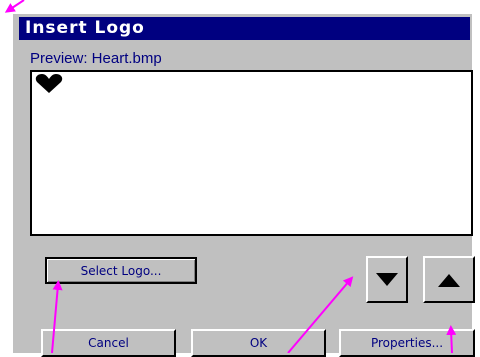 Image resolution: width=480 pixels, height=357 pixels. What do you see at coordinates (14, 6) in the screenshot?
I see `annotation-arrow-title` at bounding box center [14, 6].